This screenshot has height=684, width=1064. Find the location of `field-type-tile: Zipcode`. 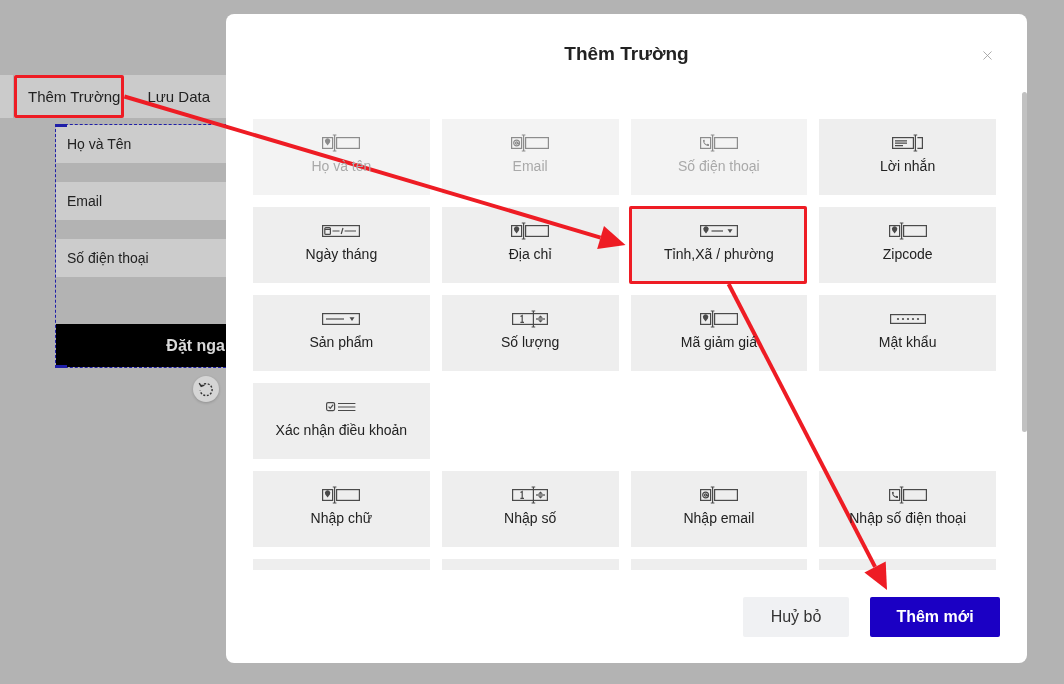

field-type-tile: Zipcode is located at coordinates (907, 245).